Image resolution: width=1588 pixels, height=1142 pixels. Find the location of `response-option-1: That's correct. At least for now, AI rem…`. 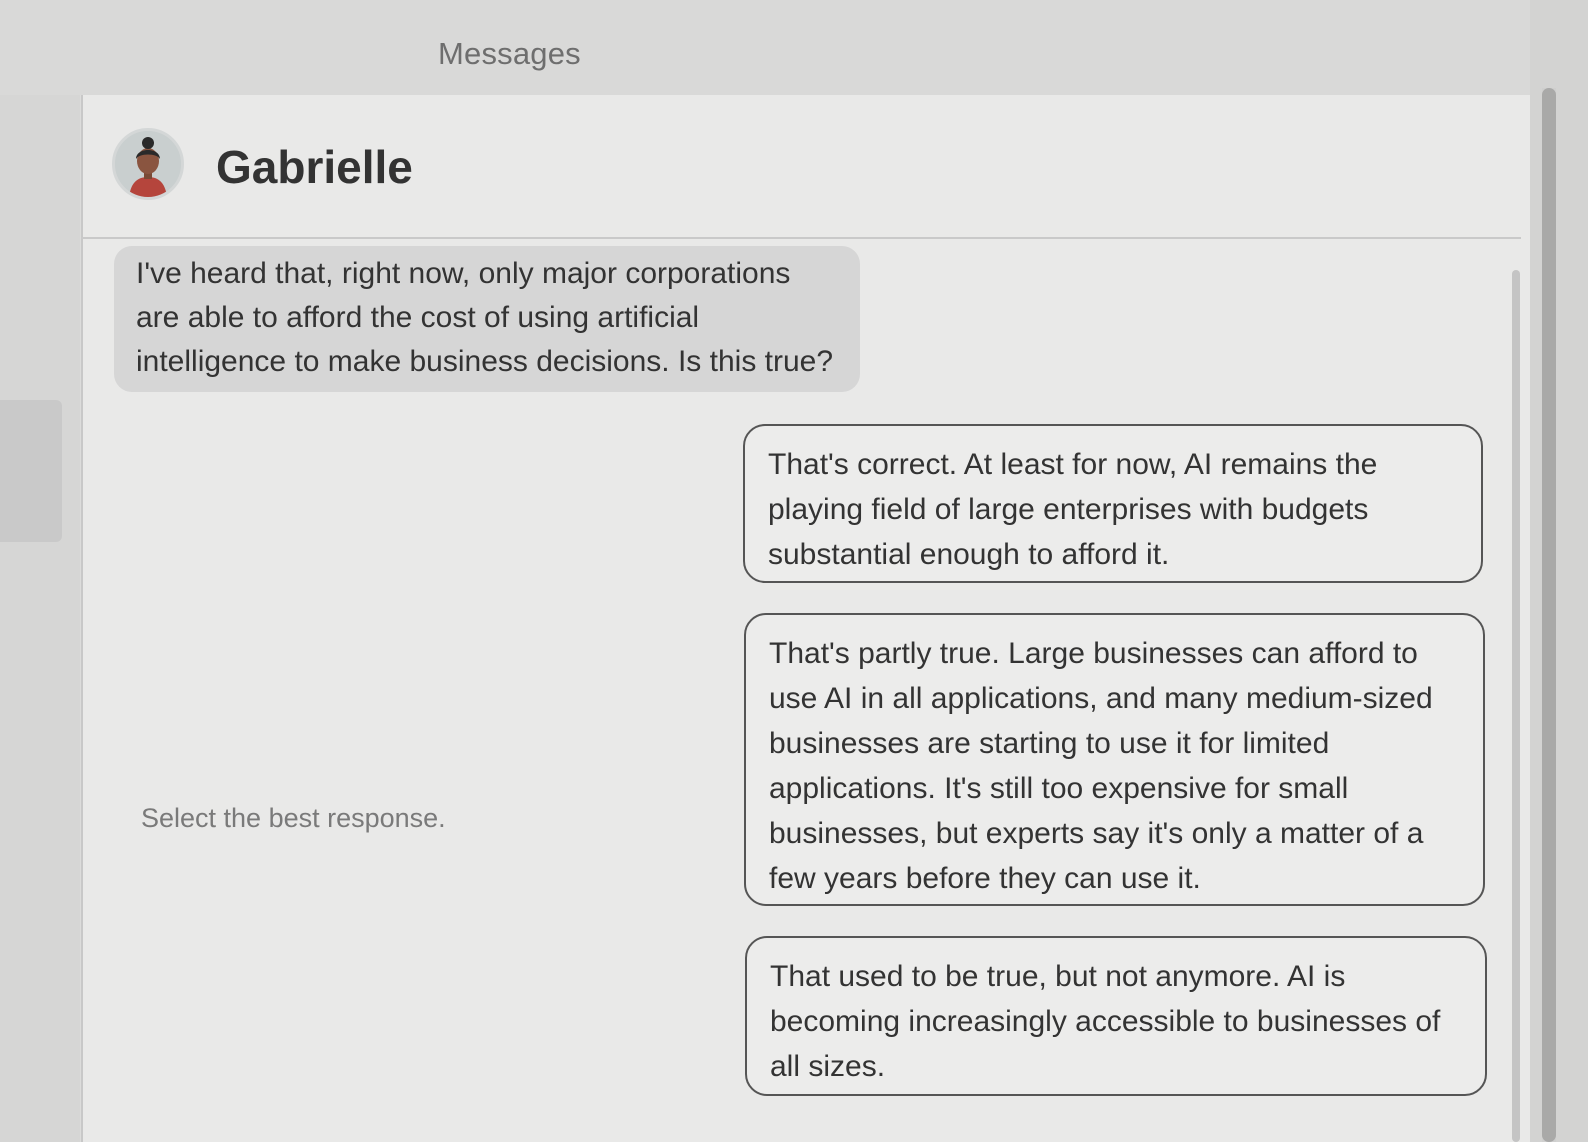

response-option-1: That's correct. At least for now, AI rem… is located at coordinates (1113, 503).